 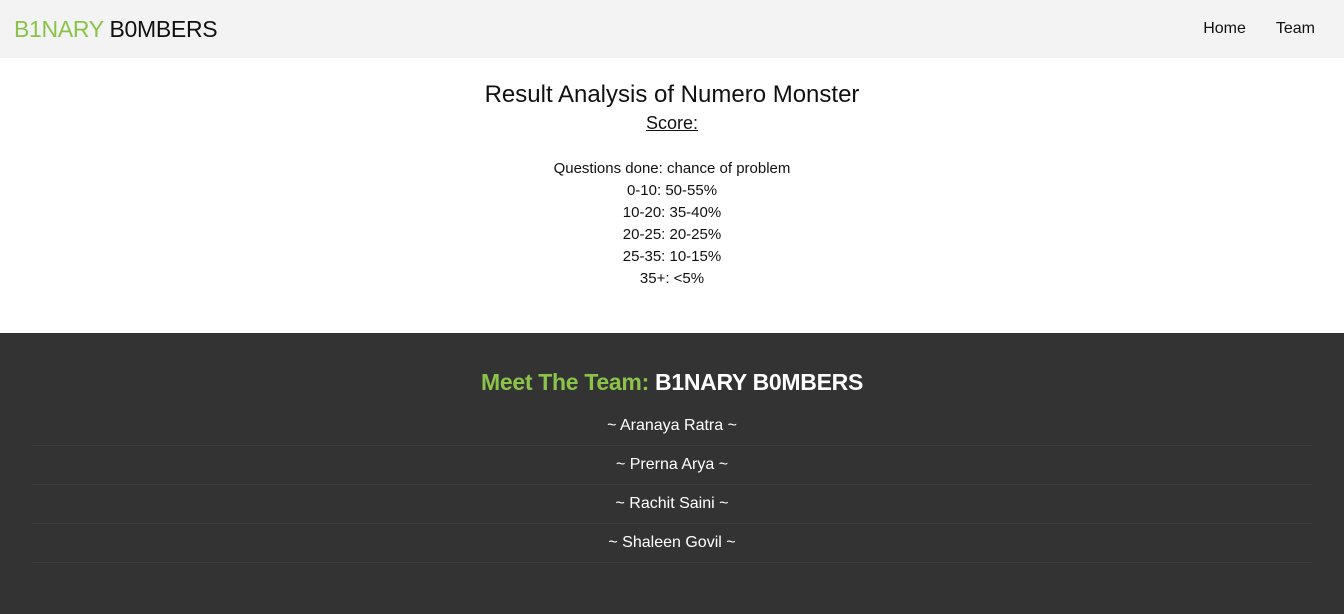 I want to click on analysis-line: 10-20: 35-40%, so click(x=672, y=212).